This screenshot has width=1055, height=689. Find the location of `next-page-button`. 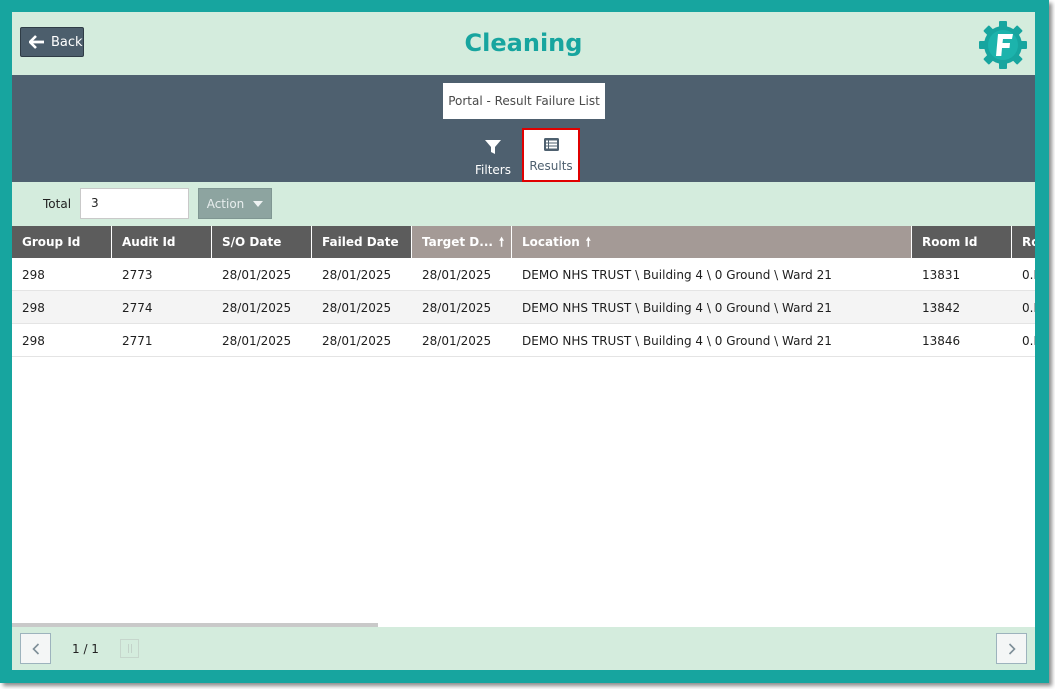

next-page-button is located at coordinates (1011, 648).